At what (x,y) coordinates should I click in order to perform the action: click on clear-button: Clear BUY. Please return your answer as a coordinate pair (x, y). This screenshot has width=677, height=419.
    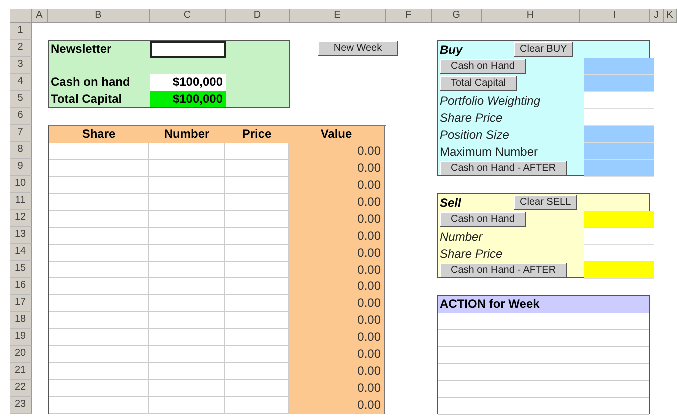
    Looking at the image, I should click on (544, 49).